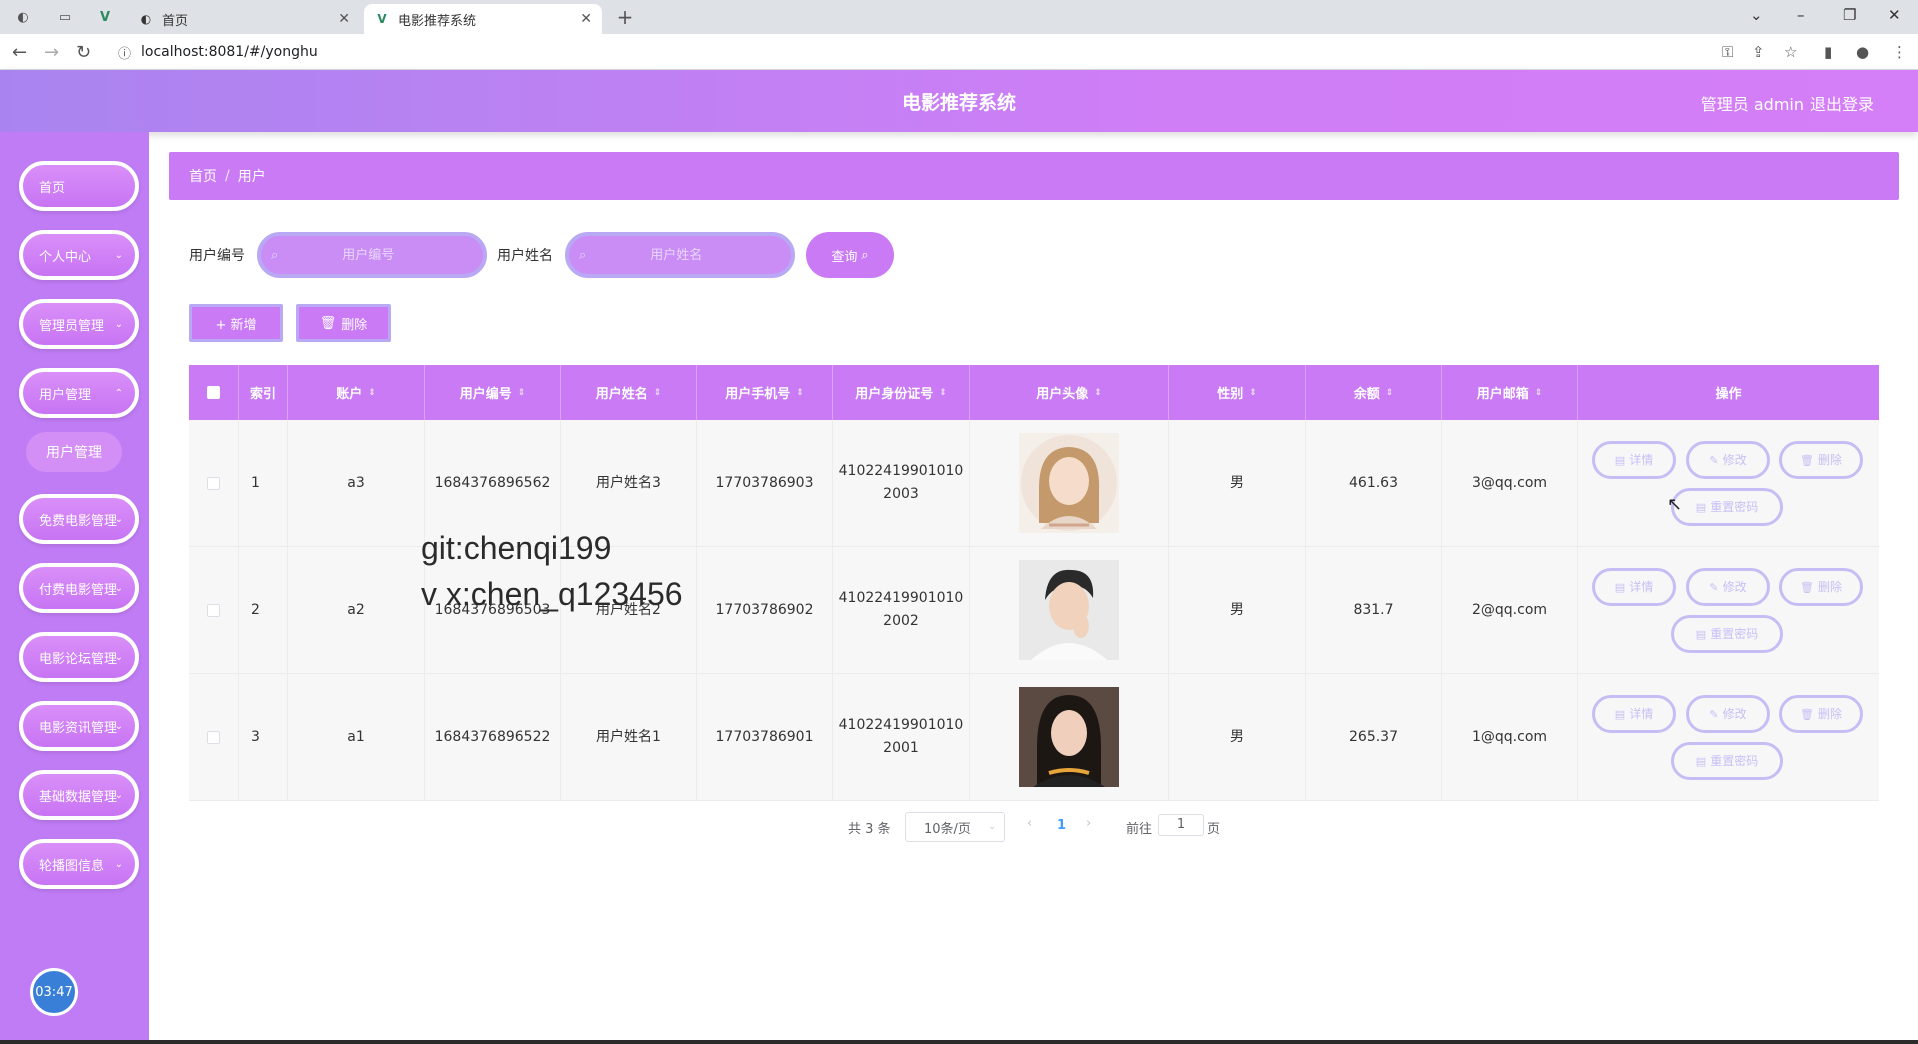  Describe the element at coordinates (493, 392) in the screenshot. I see `header-user-no: 用户编号 ⇕` at that location.